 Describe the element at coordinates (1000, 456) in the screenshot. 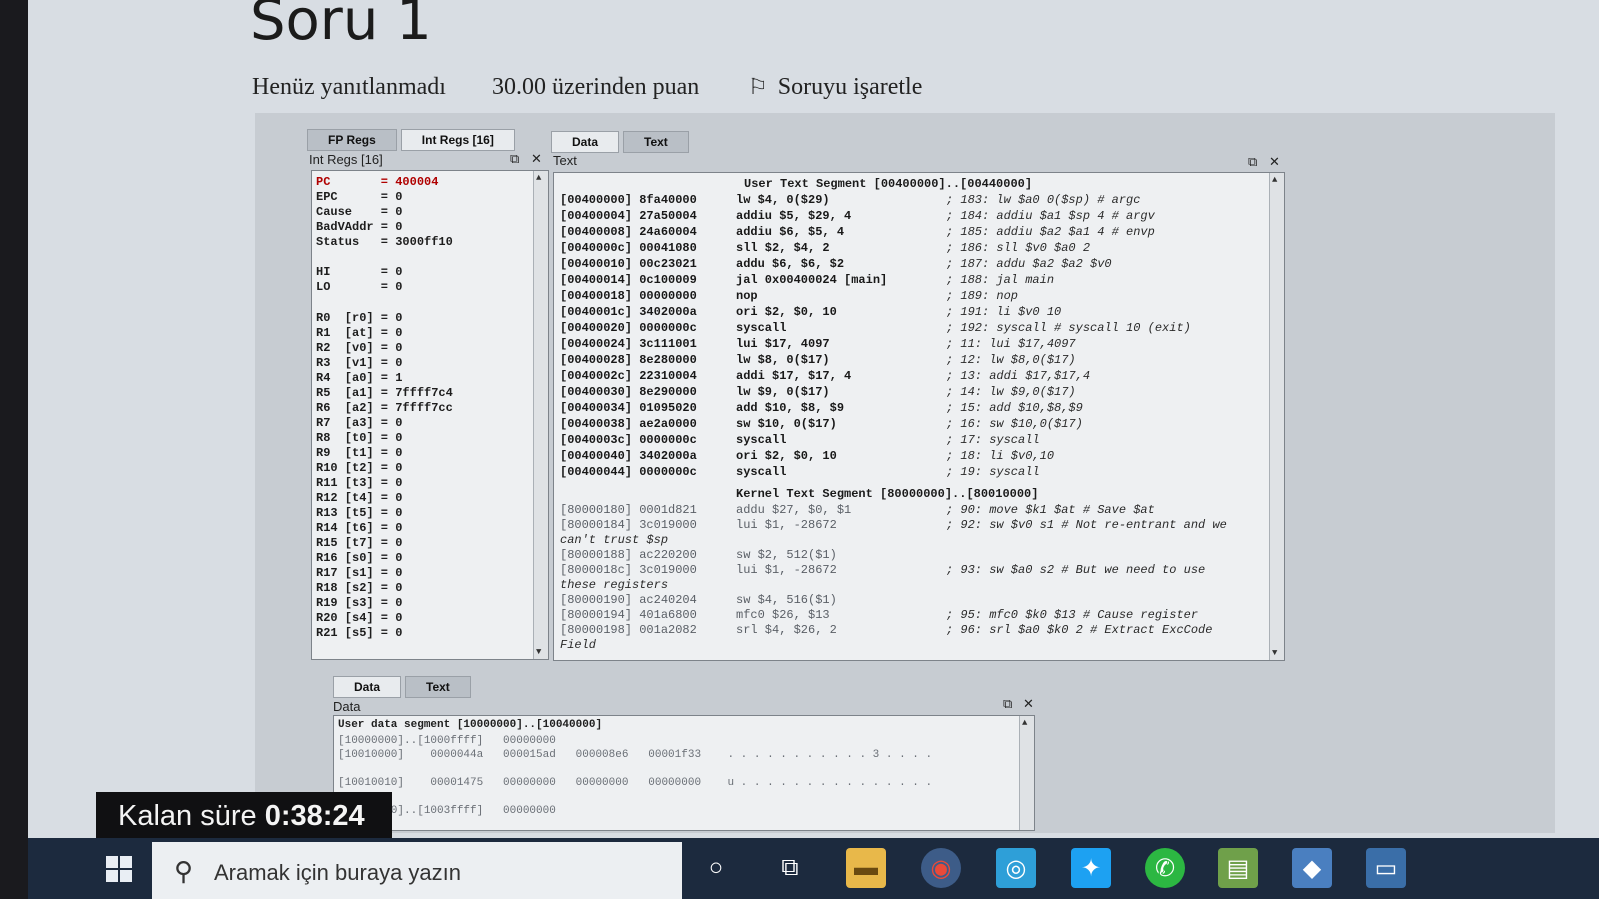

I see `code-comment: ; 18: li $v0,10` at that location.